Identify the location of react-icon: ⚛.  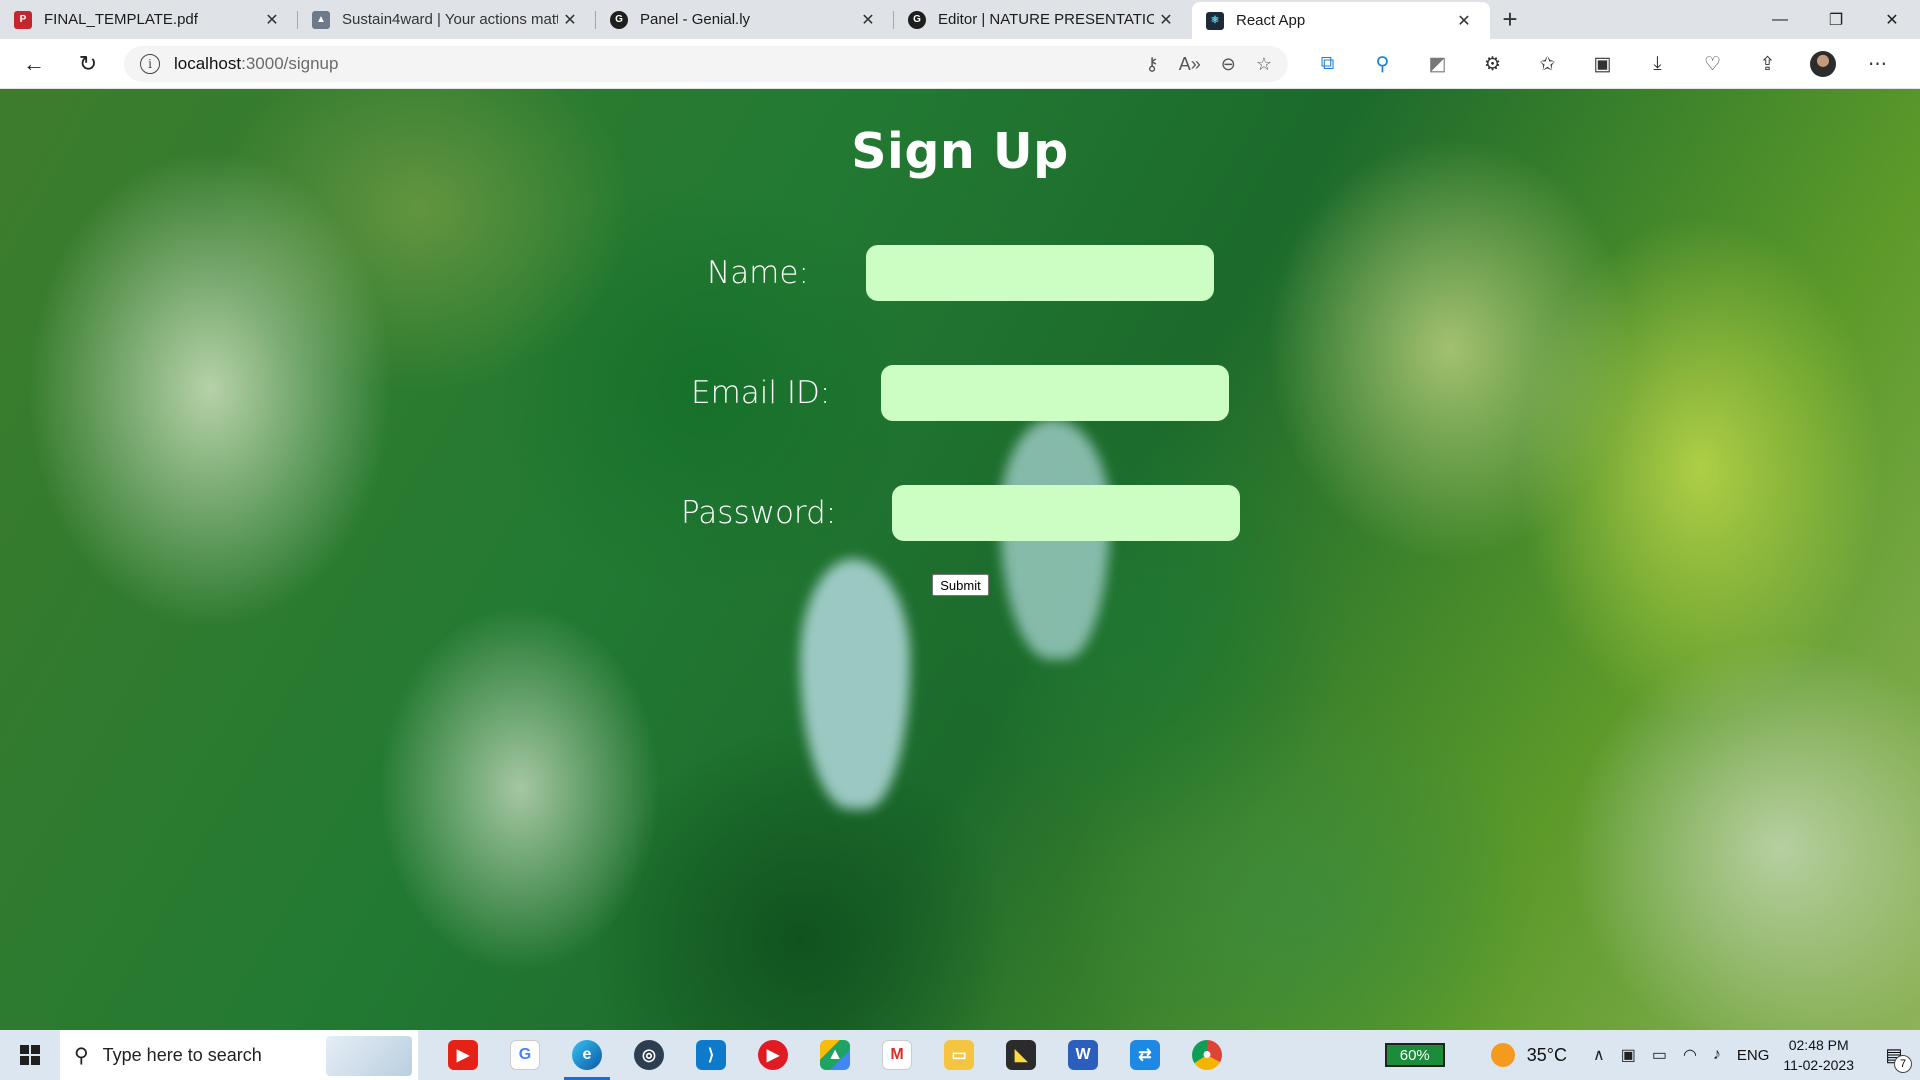
(1215, 20).